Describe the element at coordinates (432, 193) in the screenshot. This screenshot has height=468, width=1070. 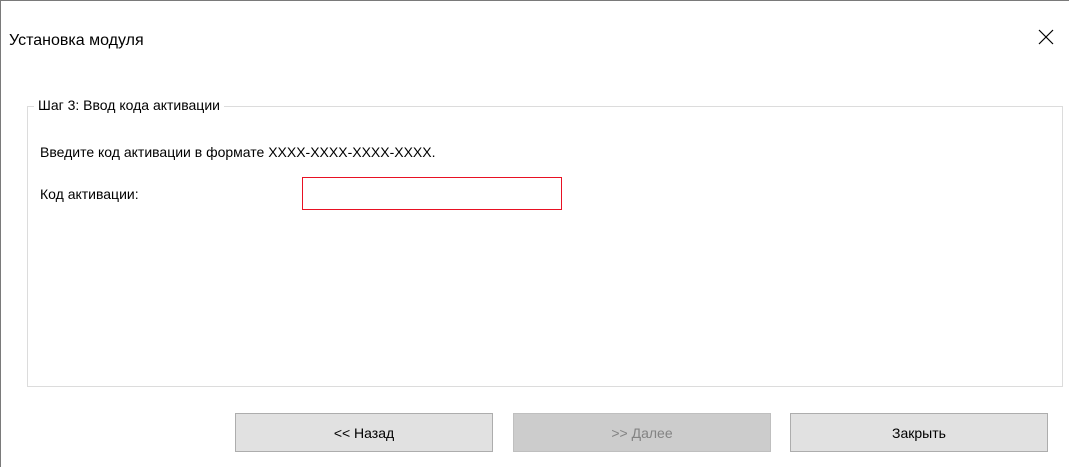
I see `activation-code-input` at that location.